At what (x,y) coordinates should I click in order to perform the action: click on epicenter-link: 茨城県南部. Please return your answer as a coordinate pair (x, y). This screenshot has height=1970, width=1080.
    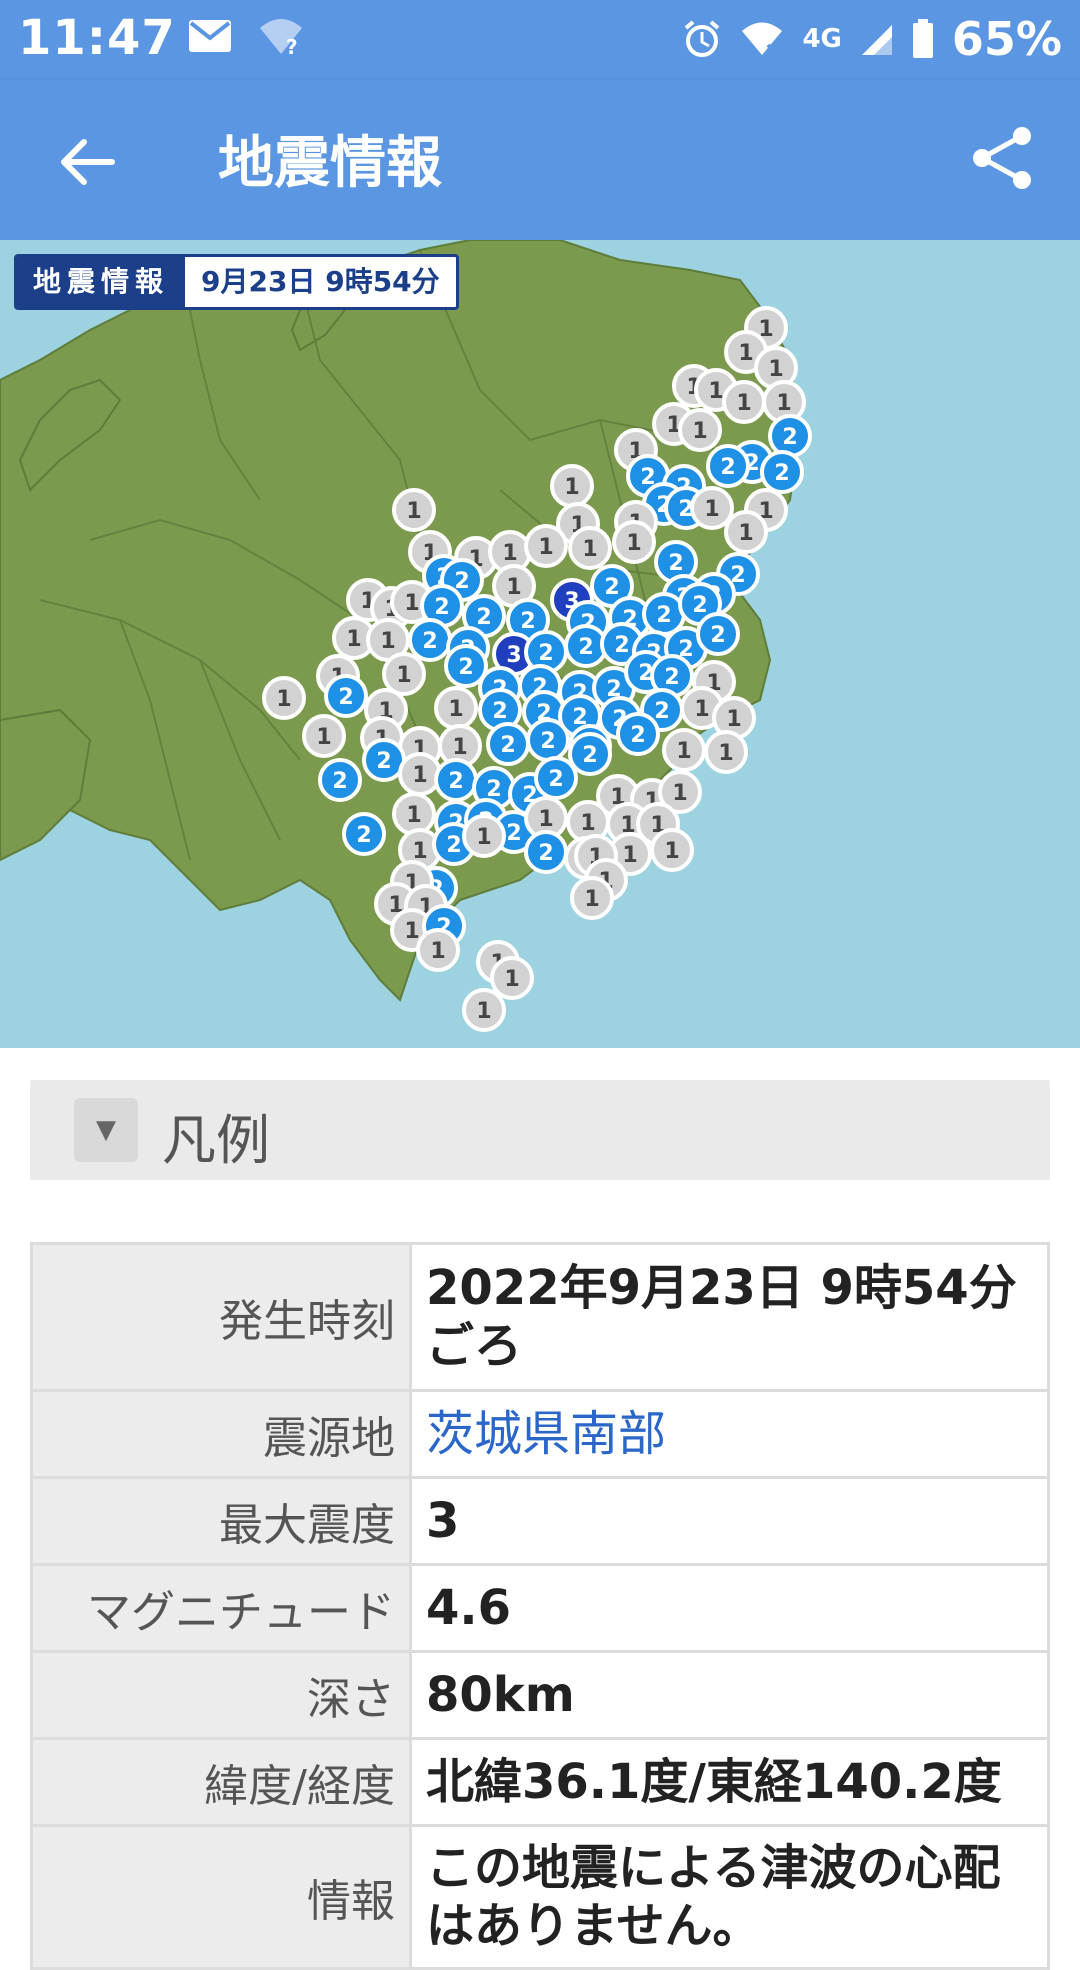
    Looking at the image, I should click on (546, 1434).